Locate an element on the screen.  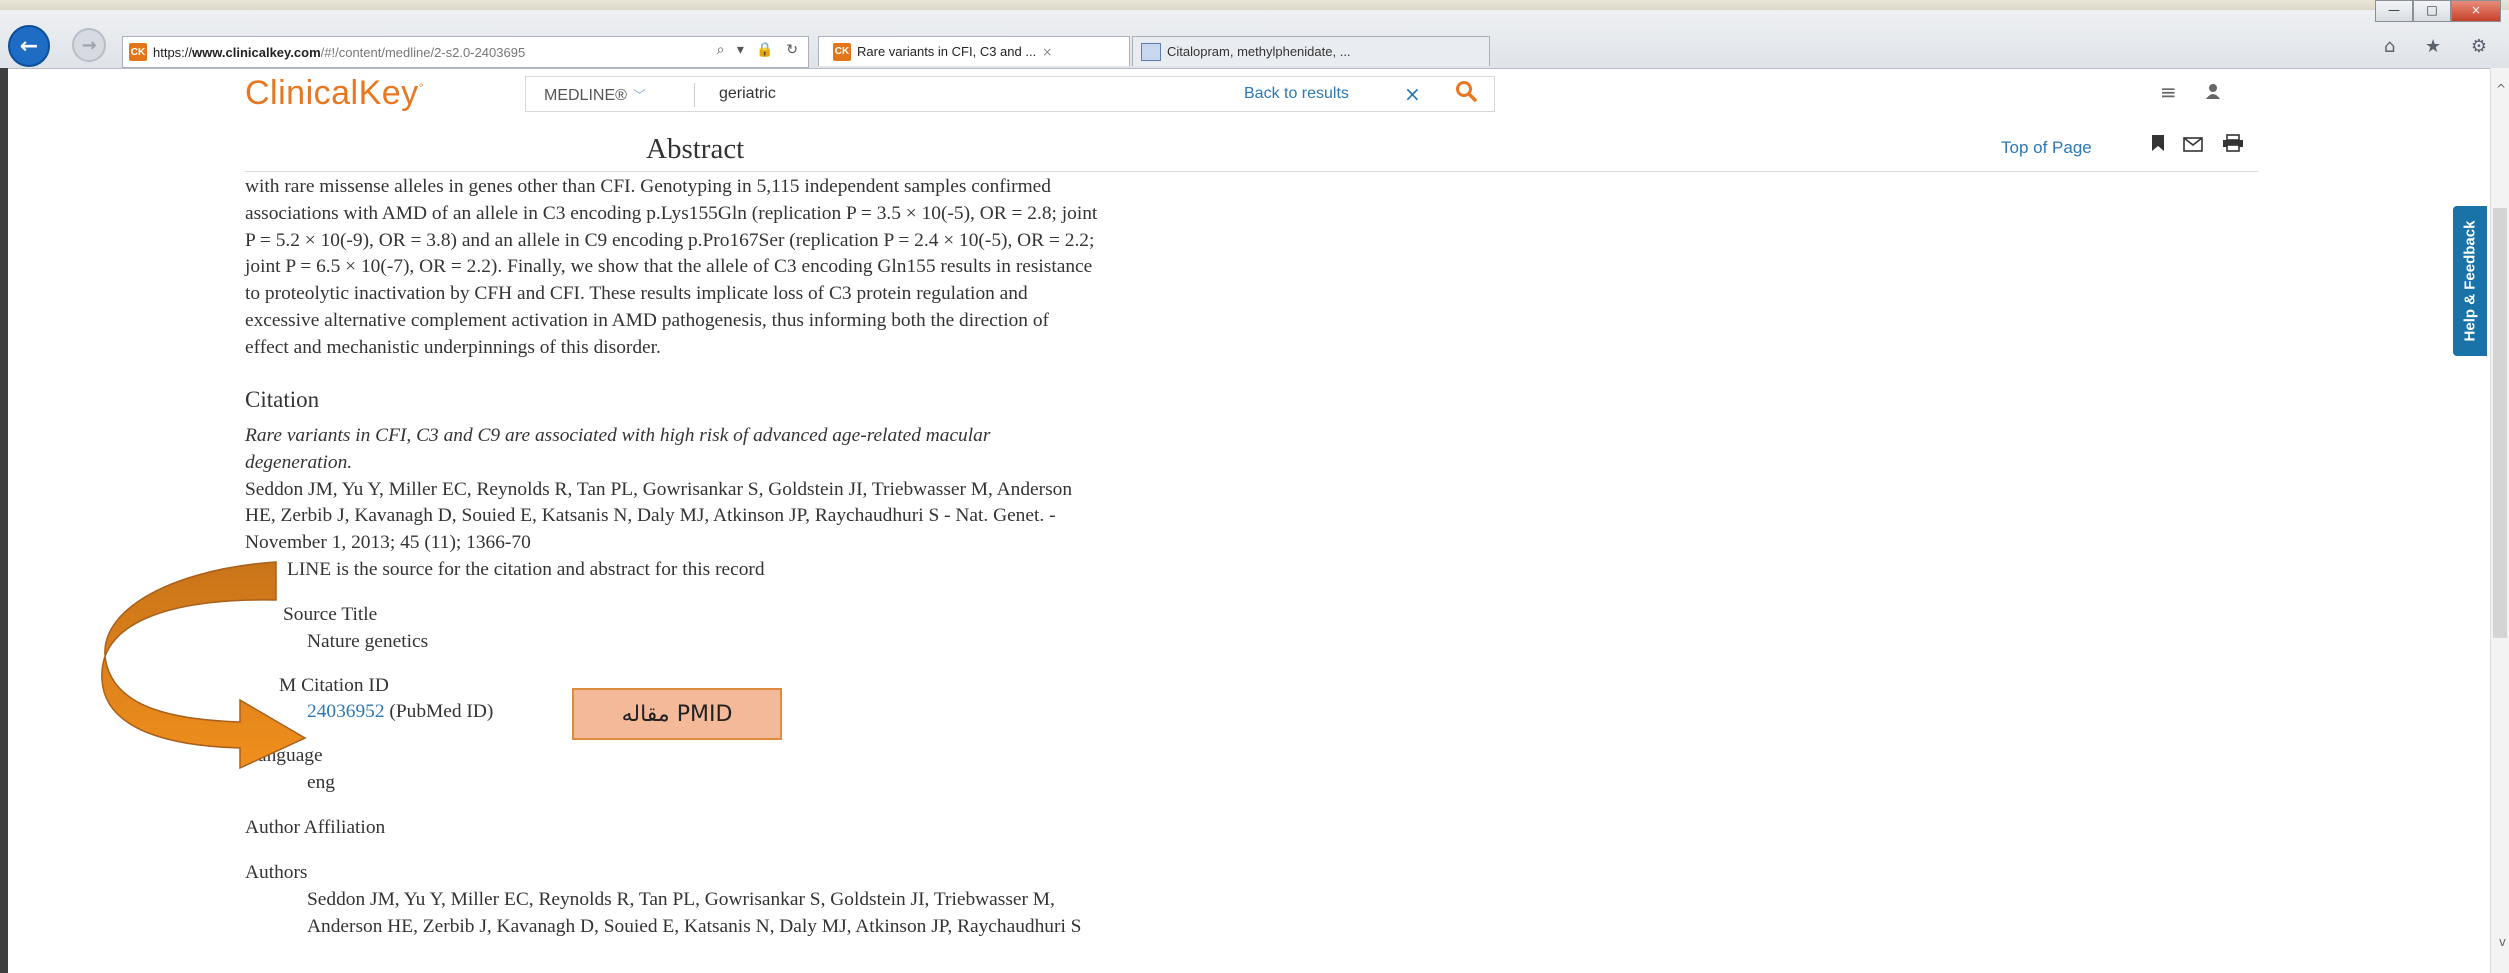
forward-button: → is located at coordinates (89, 45).